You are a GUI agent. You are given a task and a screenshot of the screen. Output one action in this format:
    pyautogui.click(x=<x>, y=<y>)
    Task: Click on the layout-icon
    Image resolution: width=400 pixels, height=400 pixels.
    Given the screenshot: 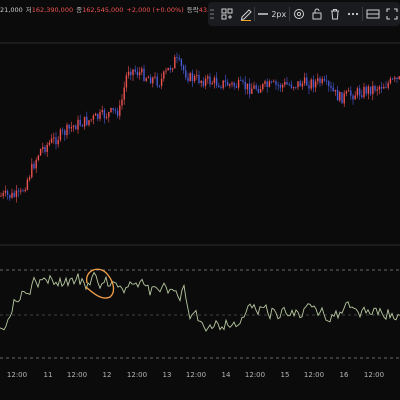 What is the action you would take?
    pyautogui.click(x=227, y=14)
    